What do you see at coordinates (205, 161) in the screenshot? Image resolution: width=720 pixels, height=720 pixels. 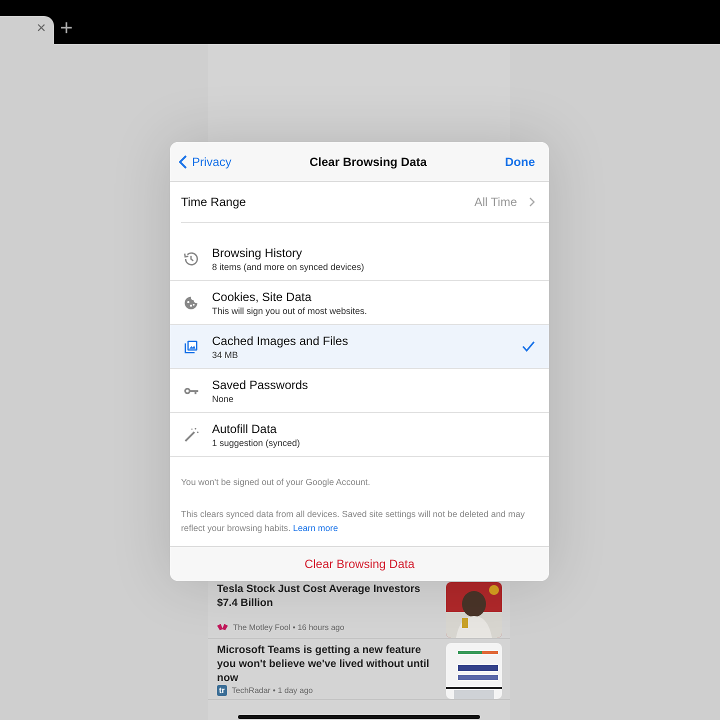 I see `back-button: Privacy` at bounding box center [205, 161].